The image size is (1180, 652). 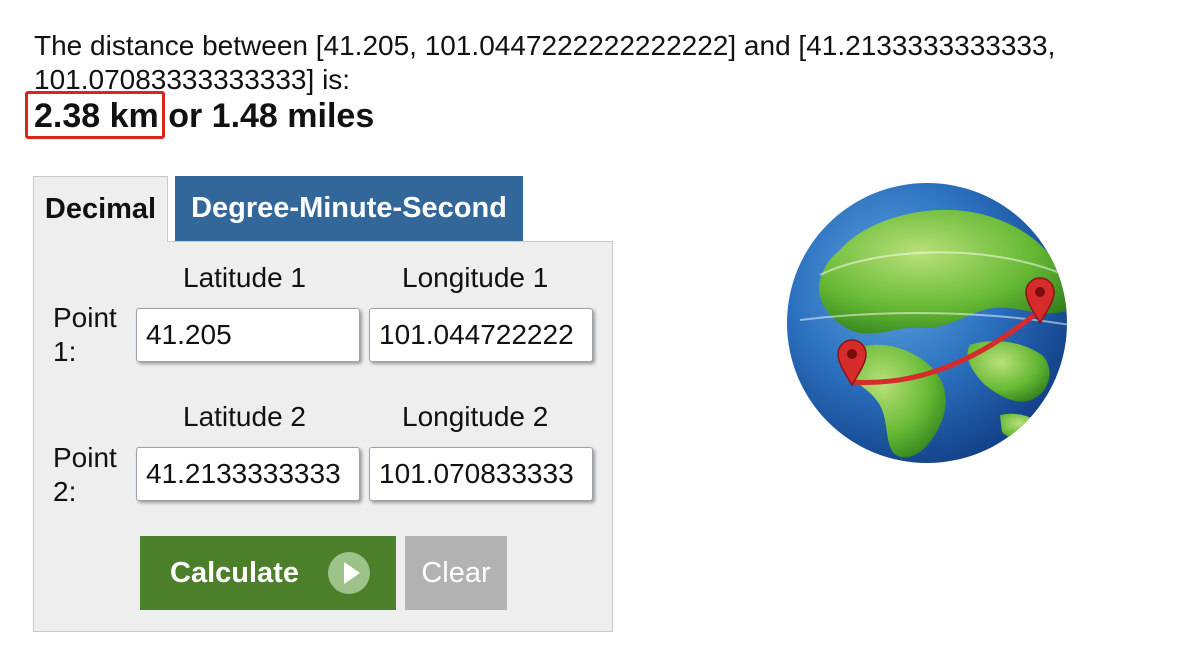 What do you see at coordinates (927, 323) in the screenshot?
I see `globe-with-route-icon` at bounding box center [927, 323].